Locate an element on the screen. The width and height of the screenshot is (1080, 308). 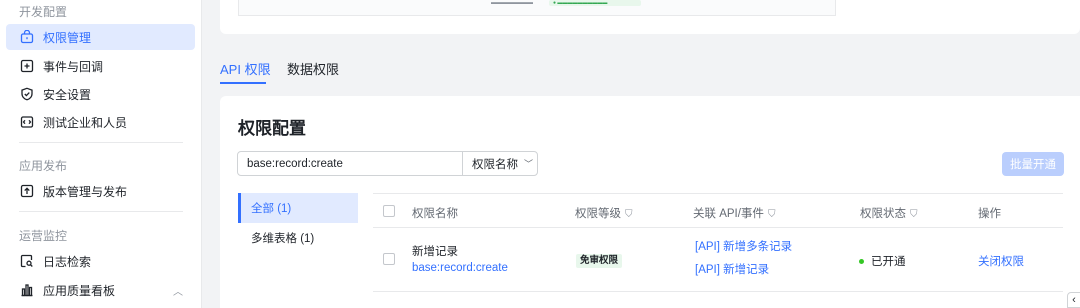
sidebar-item-events: 事件与回调 is located at coordinates (100, 66).